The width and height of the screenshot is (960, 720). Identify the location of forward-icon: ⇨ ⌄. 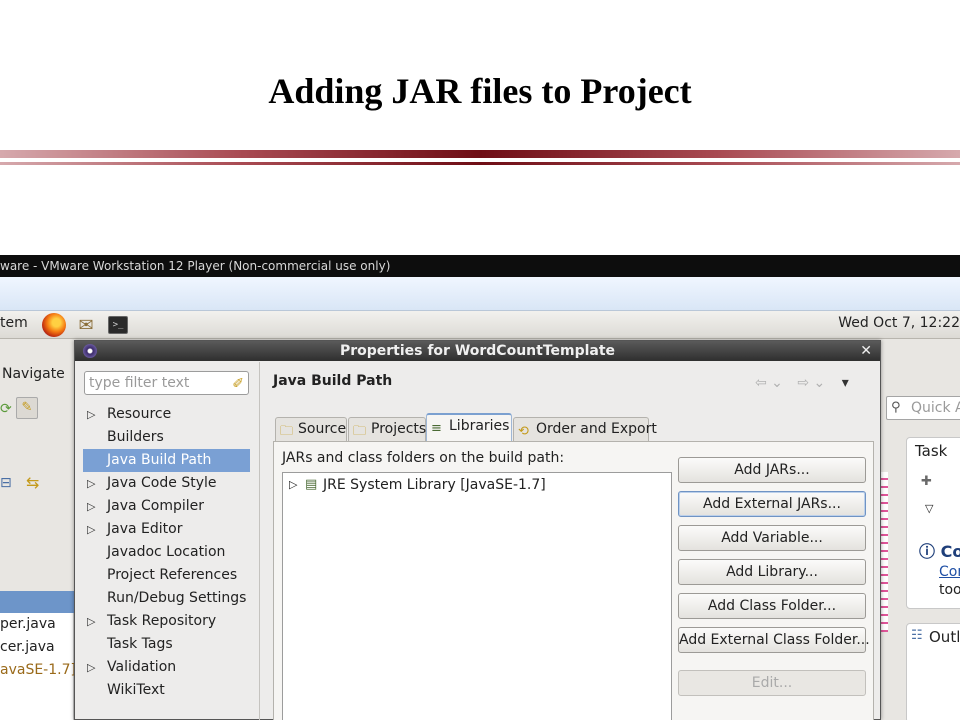
(811, 383).